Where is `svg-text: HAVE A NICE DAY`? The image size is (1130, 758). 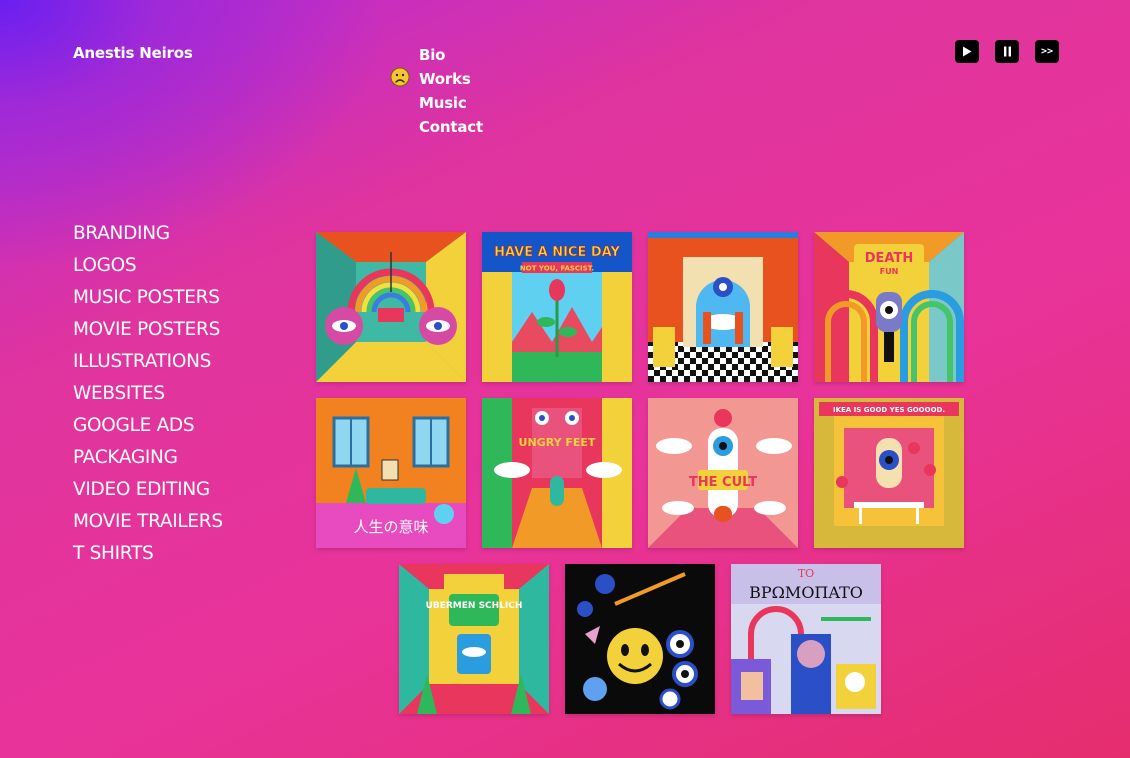 svg-text: HAVE A NICE DAY is located at coordinates (557, 252).